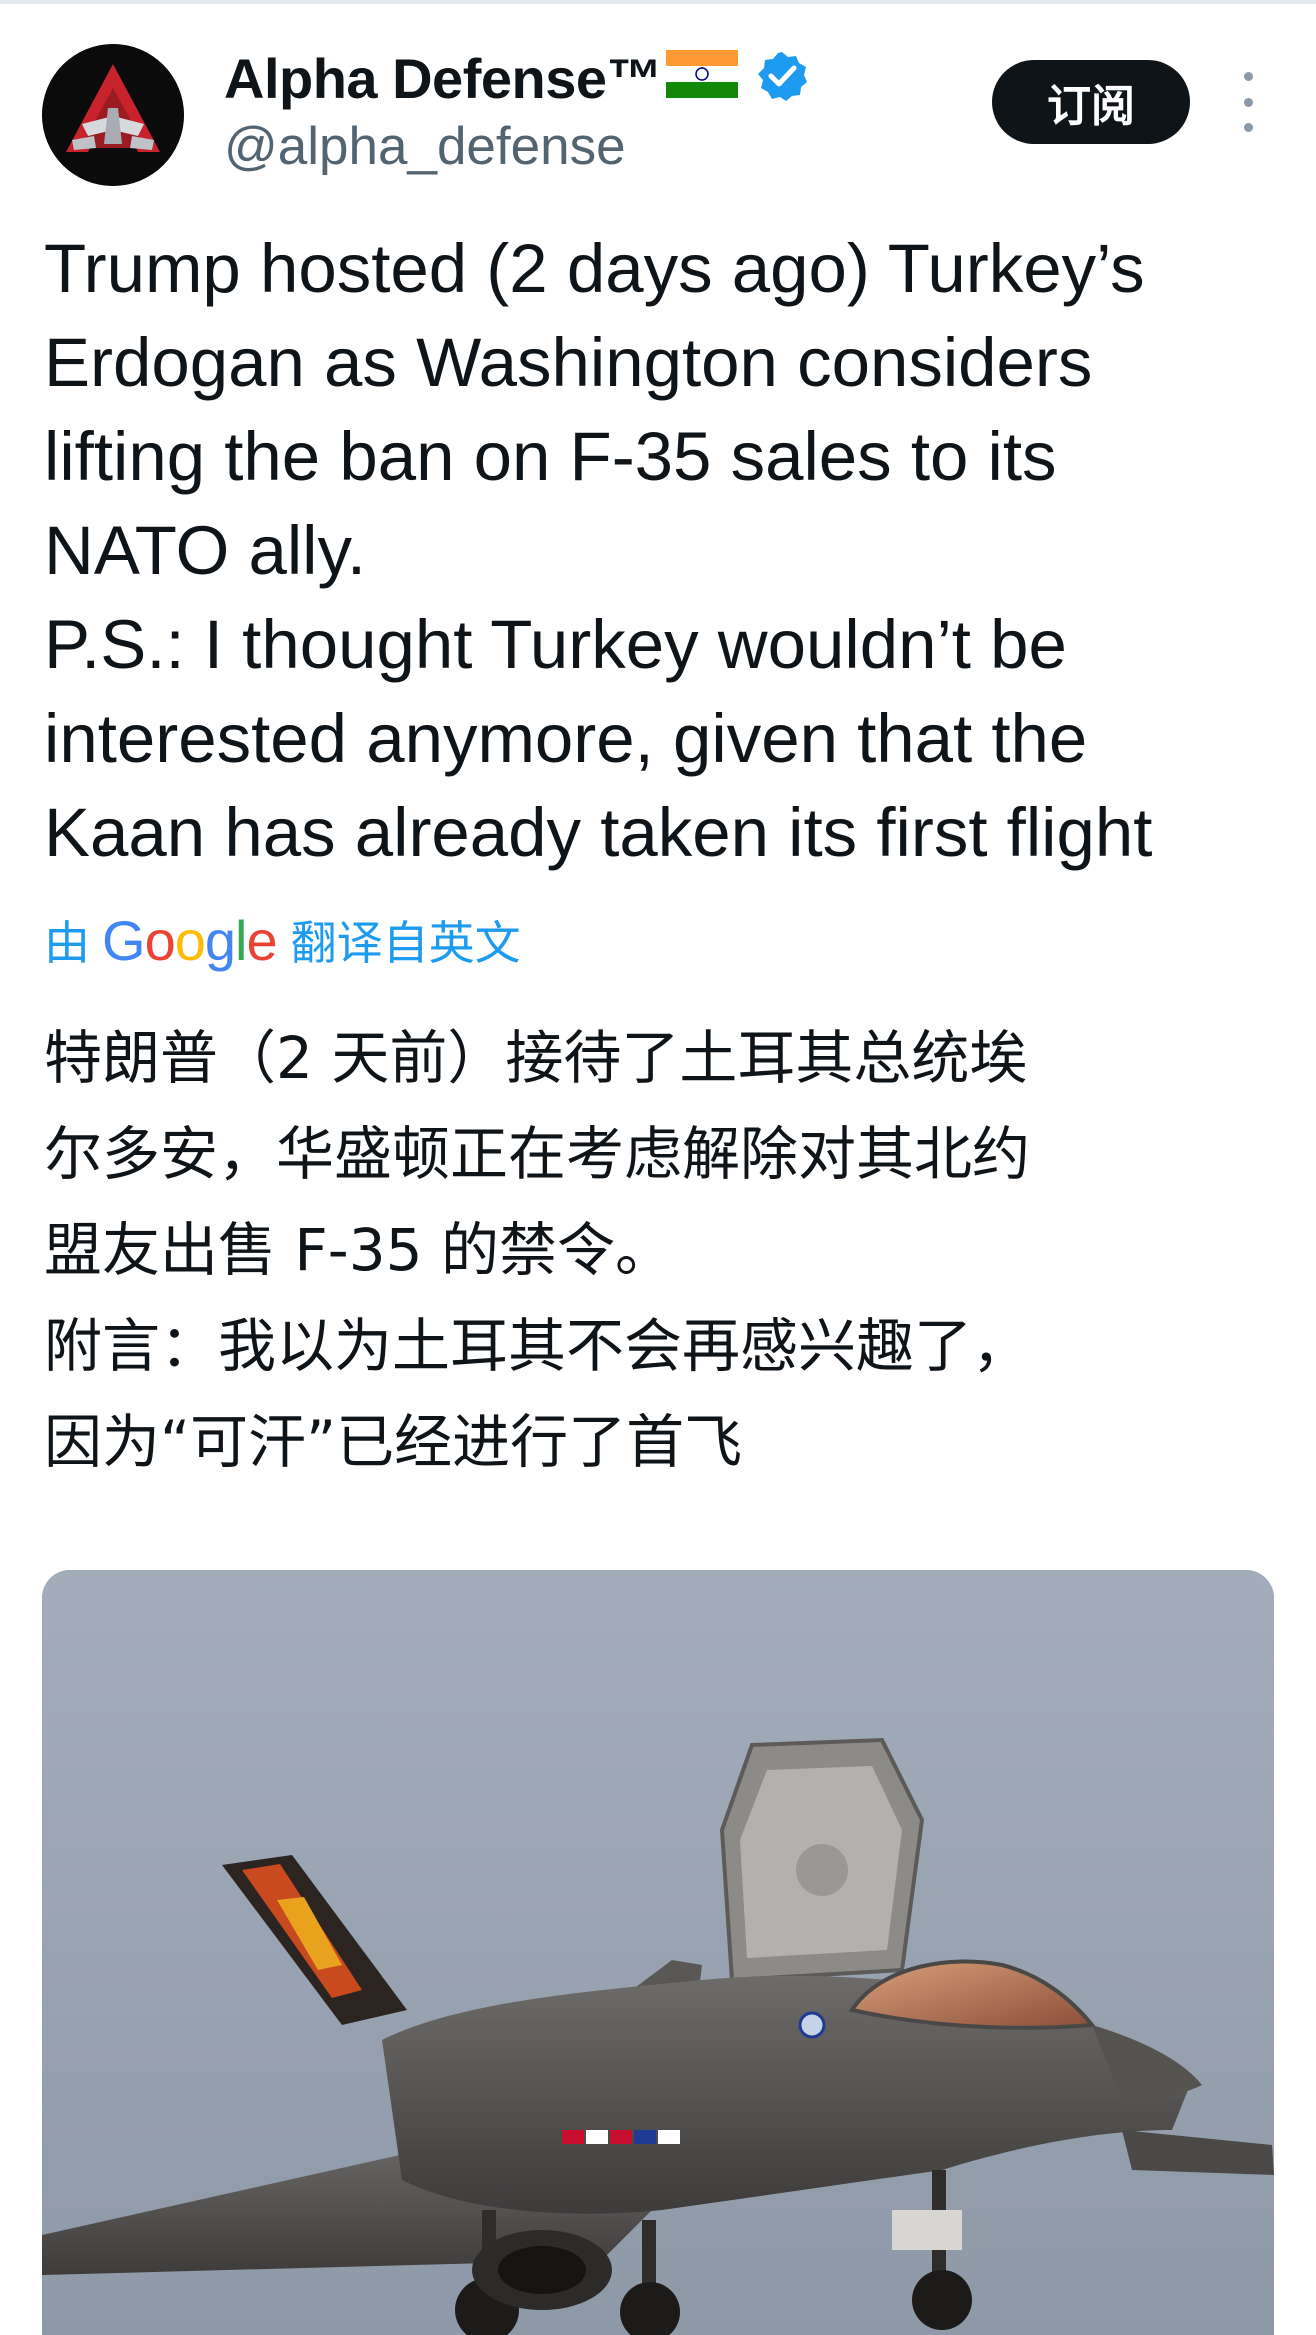  Describe the element at coordinates (393, 1442) in the screenshot. I see `translated-line: 因为“可汗”已经进行了首飞` at that location.